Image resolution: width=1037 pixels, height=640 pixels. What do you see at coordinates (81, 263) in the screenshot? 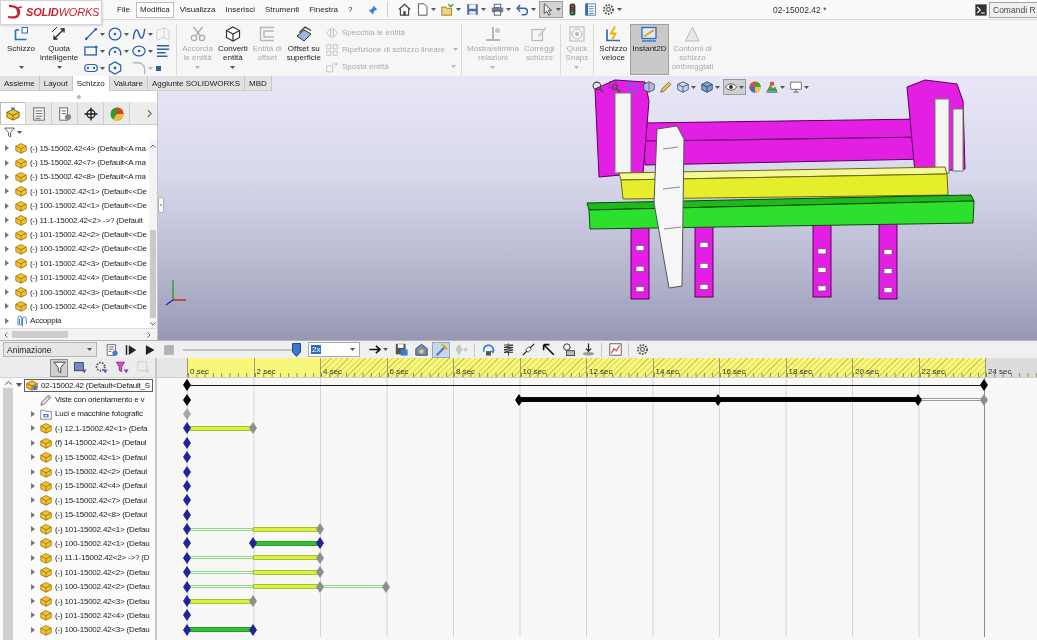
I see `tree-item: (-) 101-15002.42<3> (Default<<De` at bounding box center [81, 263].